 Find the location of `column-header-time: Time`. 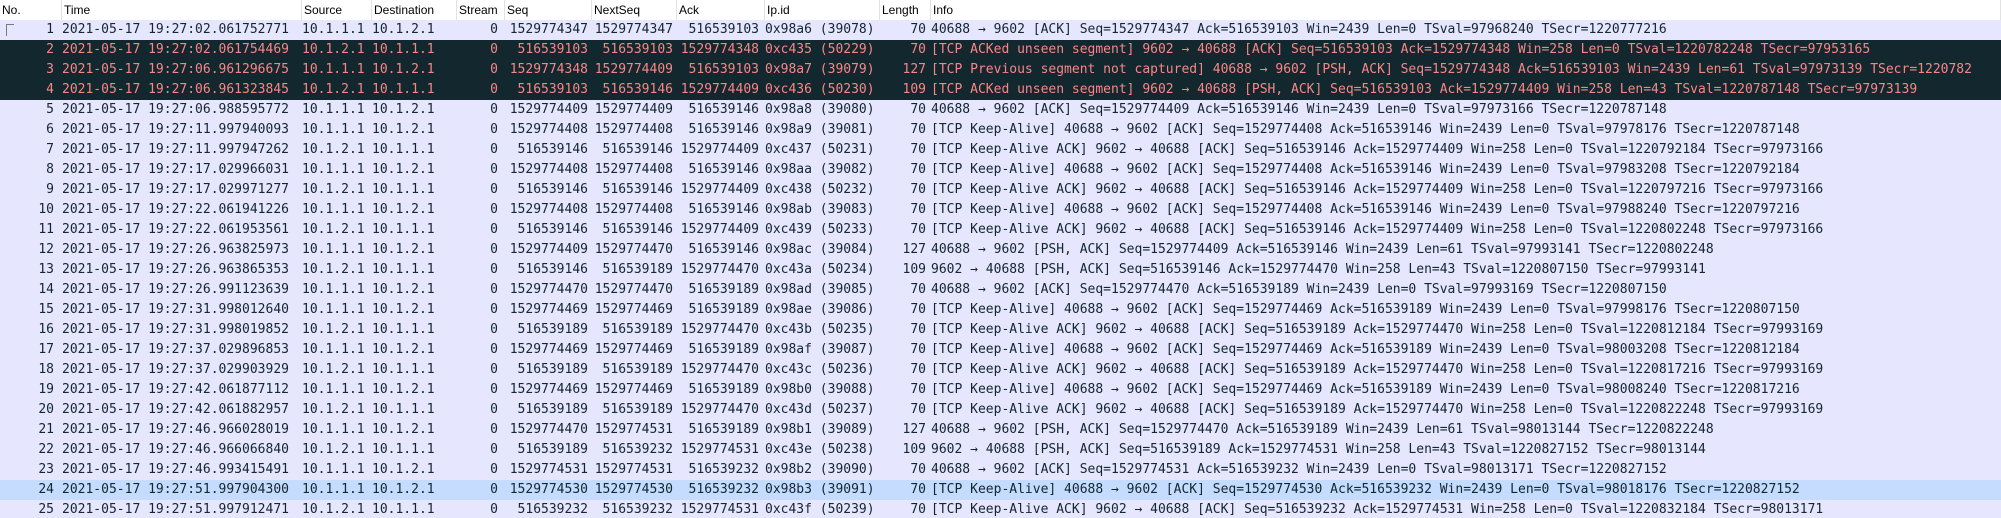

column-header-time: Time is located at coordinates (182, 10).